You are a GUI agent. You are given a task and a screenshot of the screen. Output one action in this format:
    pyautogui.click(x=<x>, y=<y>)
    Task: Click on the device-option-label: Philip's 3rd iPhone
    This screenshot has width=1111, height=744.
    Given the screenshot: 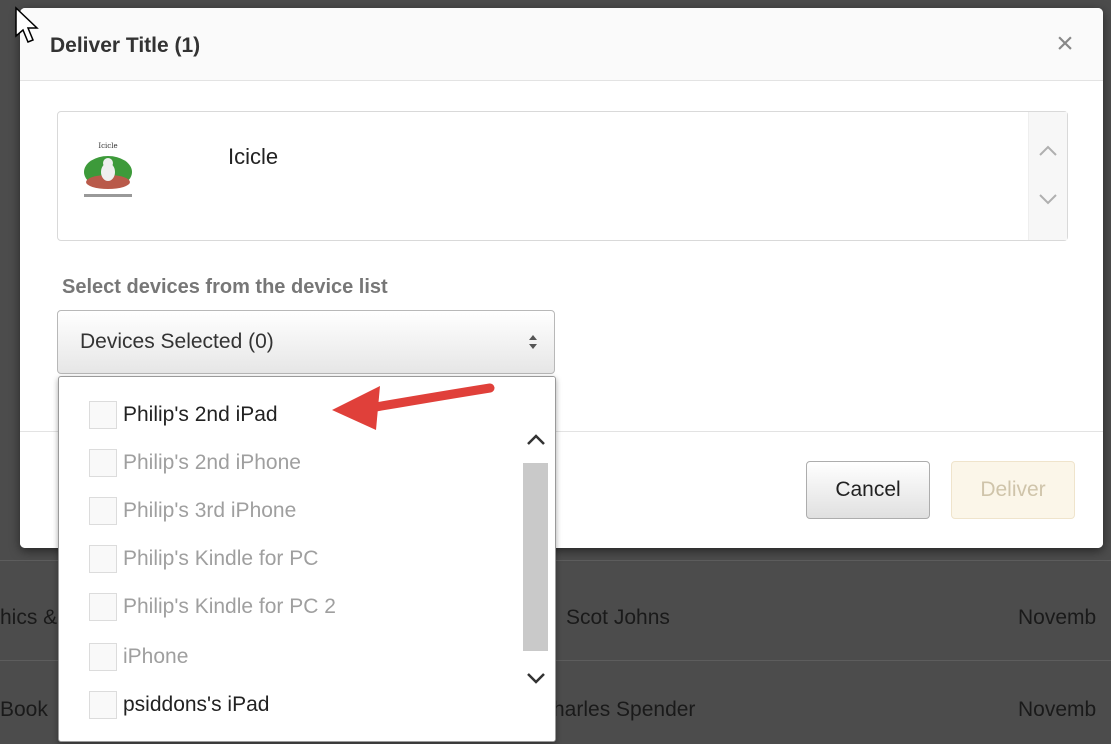 What is the action you would take?
    pyautogui.click(x=210, y=510)
    